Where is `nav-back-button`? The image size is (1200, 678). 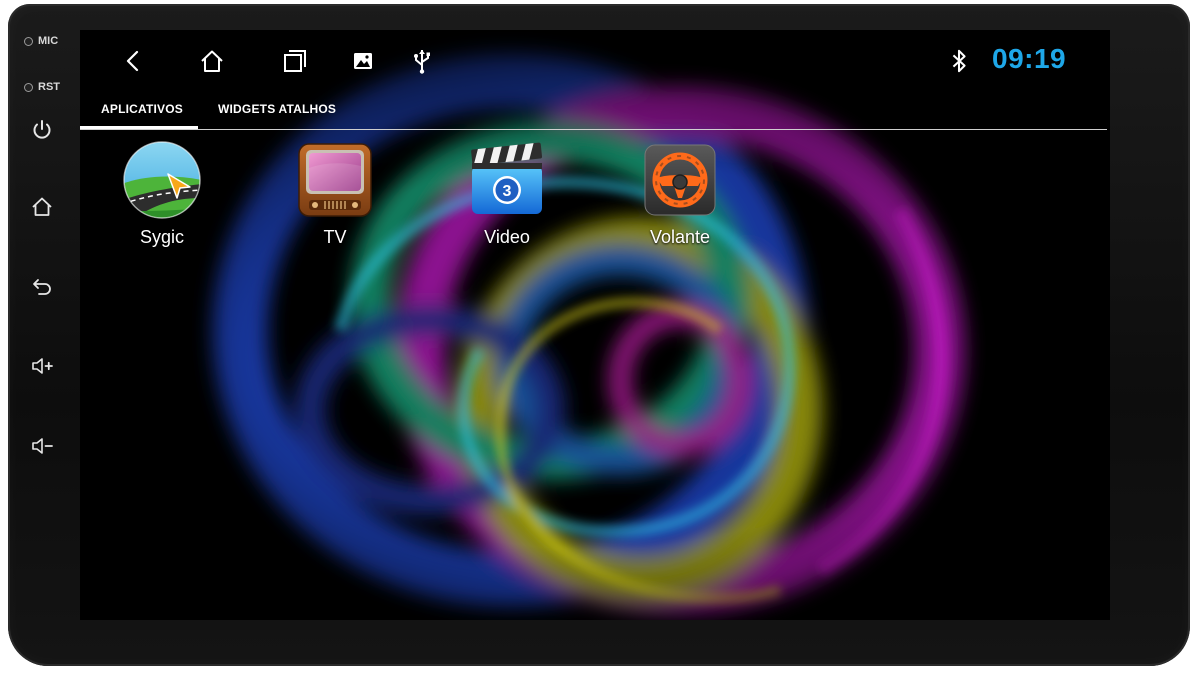 nav-back-button is located at coordinates (133, 61).